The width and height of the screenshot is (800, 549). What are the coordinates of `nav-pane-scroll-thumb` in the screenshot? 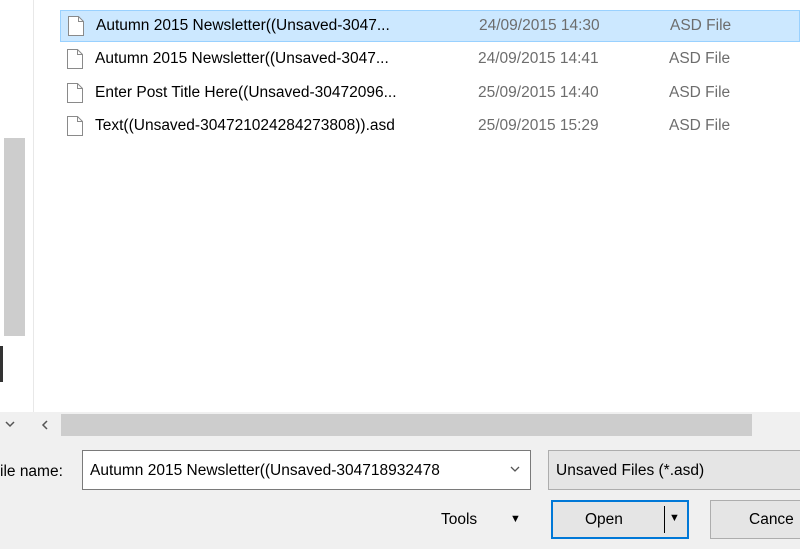 It's located at (14, 237).